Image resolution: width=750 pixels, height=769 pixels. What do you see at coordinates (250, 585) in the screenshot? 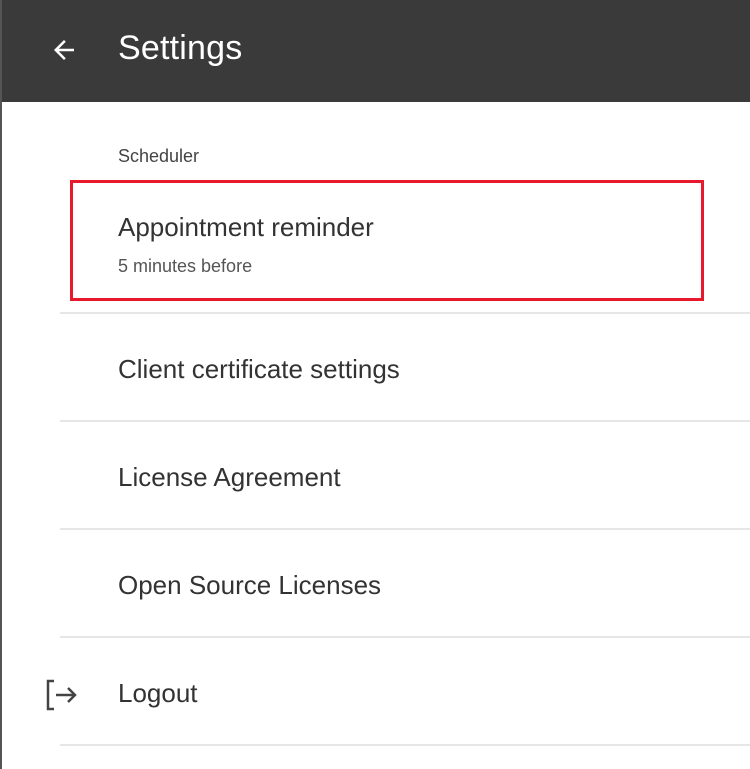
I see `open-source-licenses-label: Open Source Licenses` at bounding box center [250, 585].